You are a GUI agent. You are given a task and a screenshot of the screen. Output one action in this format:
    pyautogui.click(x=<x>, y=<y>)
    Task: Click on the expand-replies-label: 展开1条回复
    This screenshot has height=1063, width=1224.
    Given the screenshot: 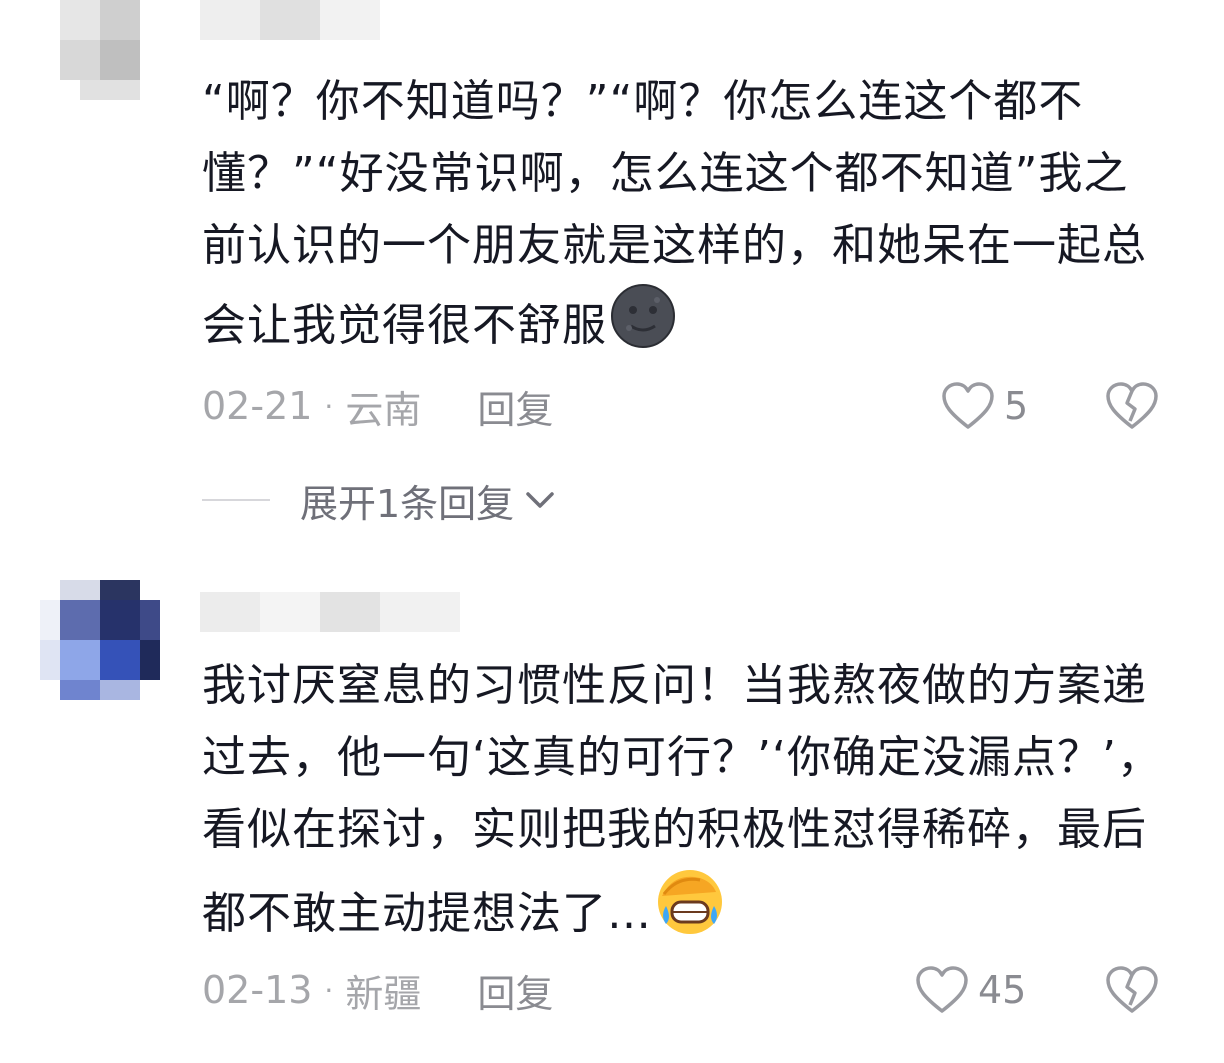 What is the action you would take?
    pyautogui.click(x=407, y=503)
    